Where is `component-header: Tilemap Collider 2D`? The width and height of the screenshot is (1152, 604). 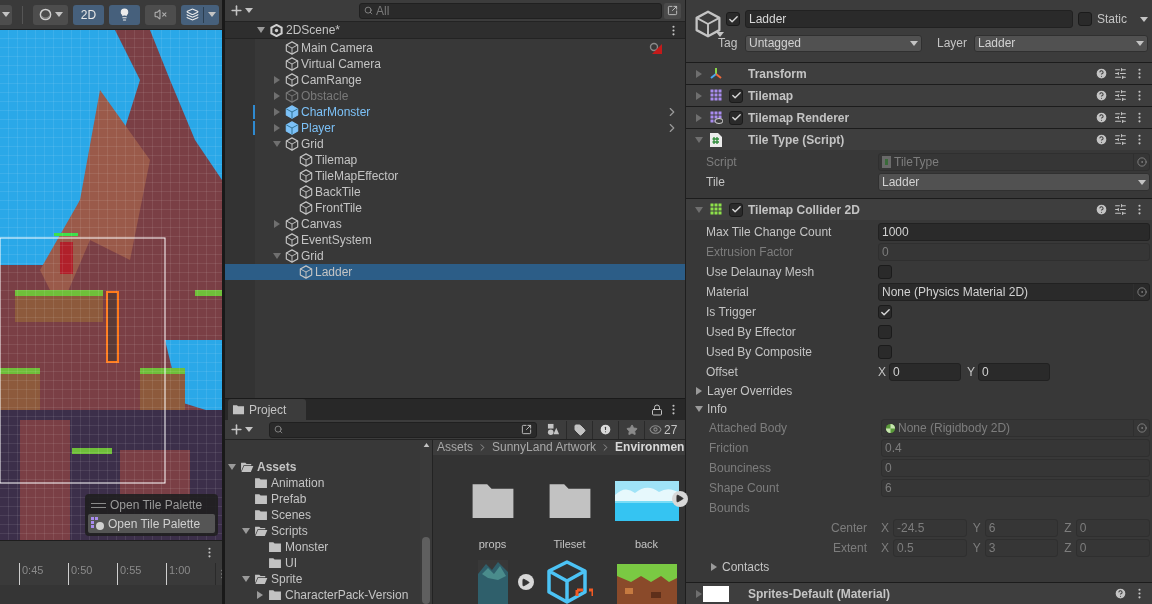 component-header: Tilemap Collider 2D is located at coordinates (919, 209).